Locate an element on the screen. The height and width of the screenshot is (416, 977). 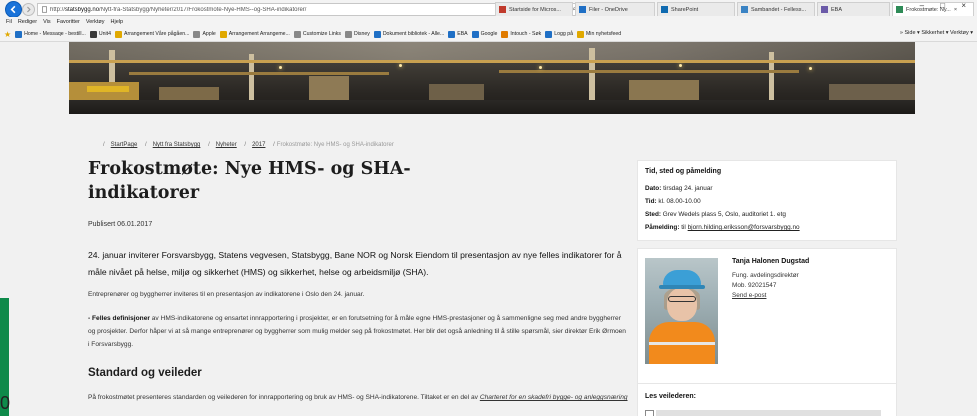
event-info-title: Tid, sted og påmelding is located at coordinates (683, 171).